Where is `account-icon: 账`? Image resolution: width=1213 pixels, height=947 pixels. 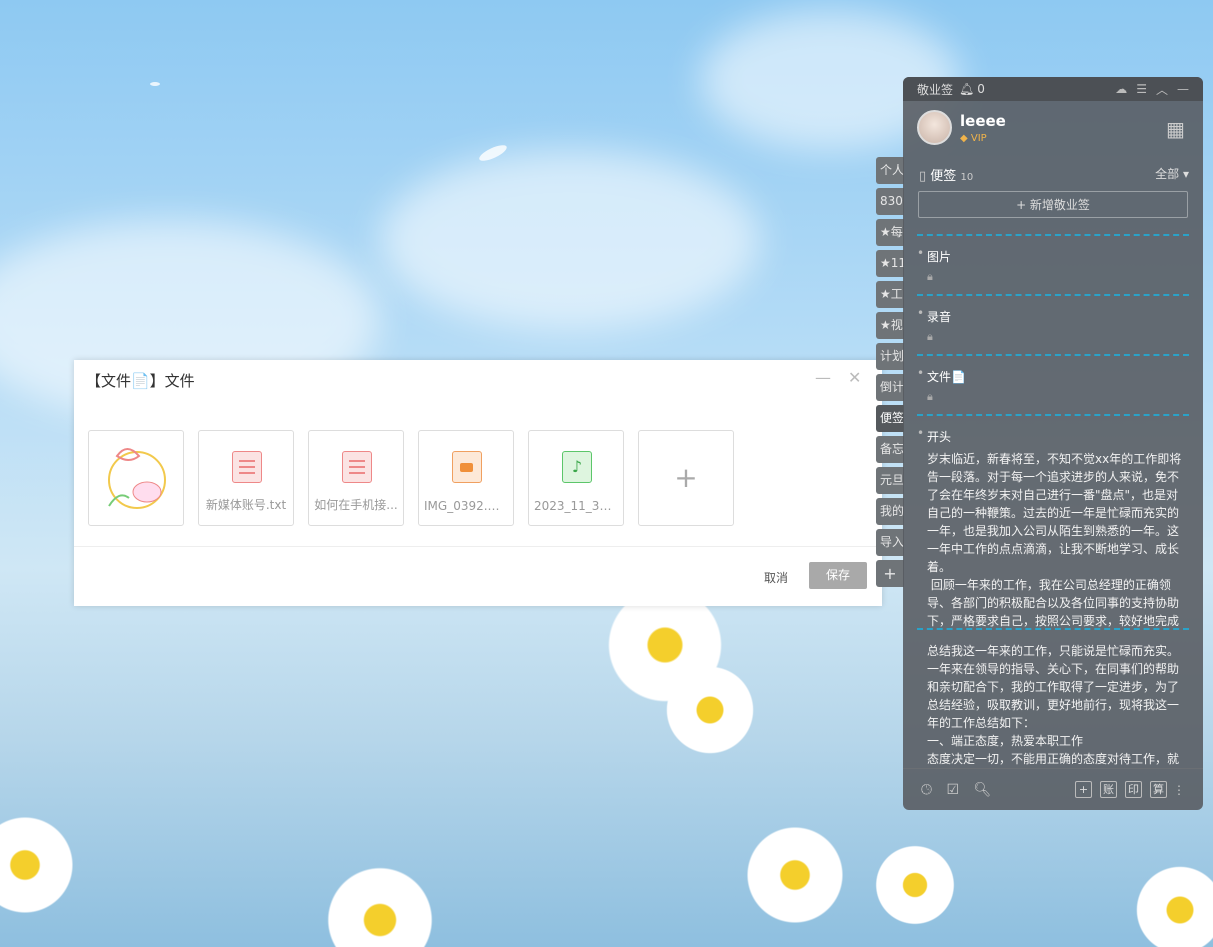 account-icon: 账 is located at coordinates (1108, 789).